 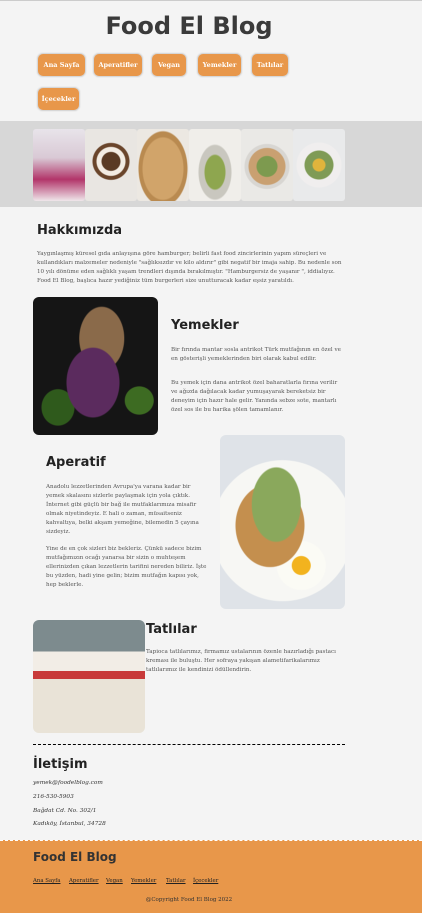 I want to click on footer-link-aperatifler: Aperatifler, so click(x=84, y=881).